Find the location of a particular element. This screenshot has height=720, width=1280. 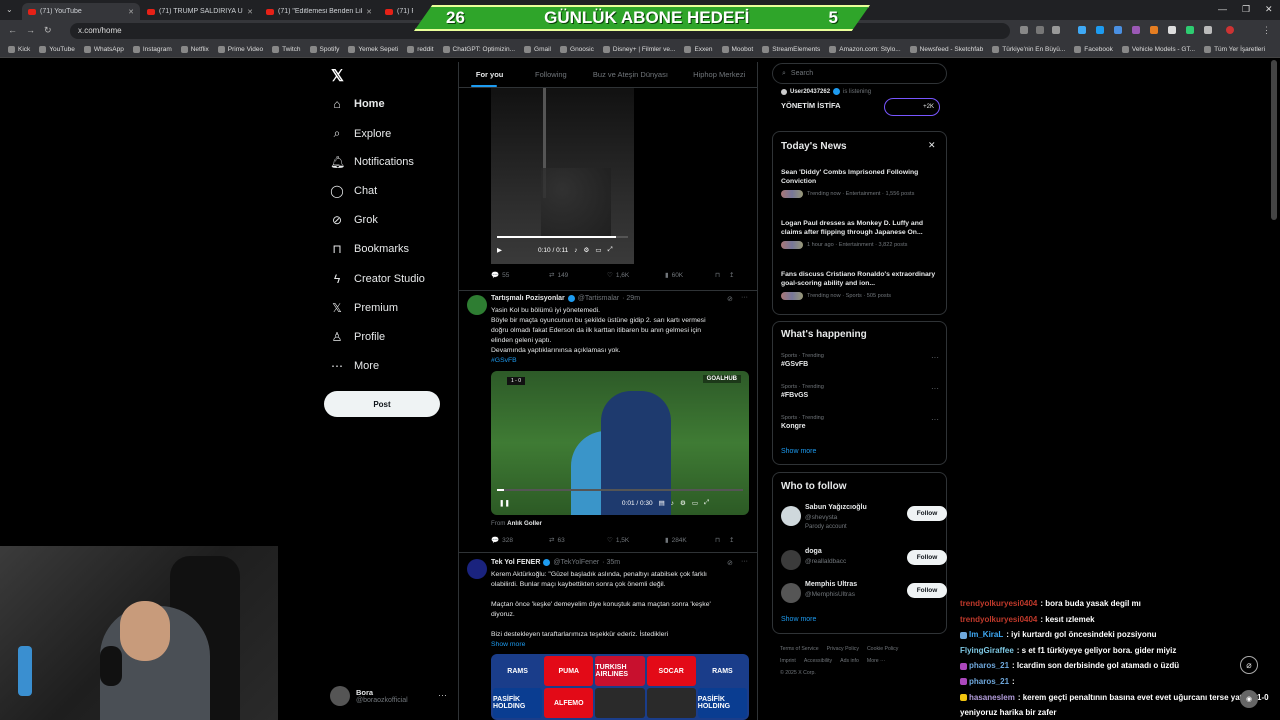

menu-icon: ⋮ is located at coordinates (1266, 30).